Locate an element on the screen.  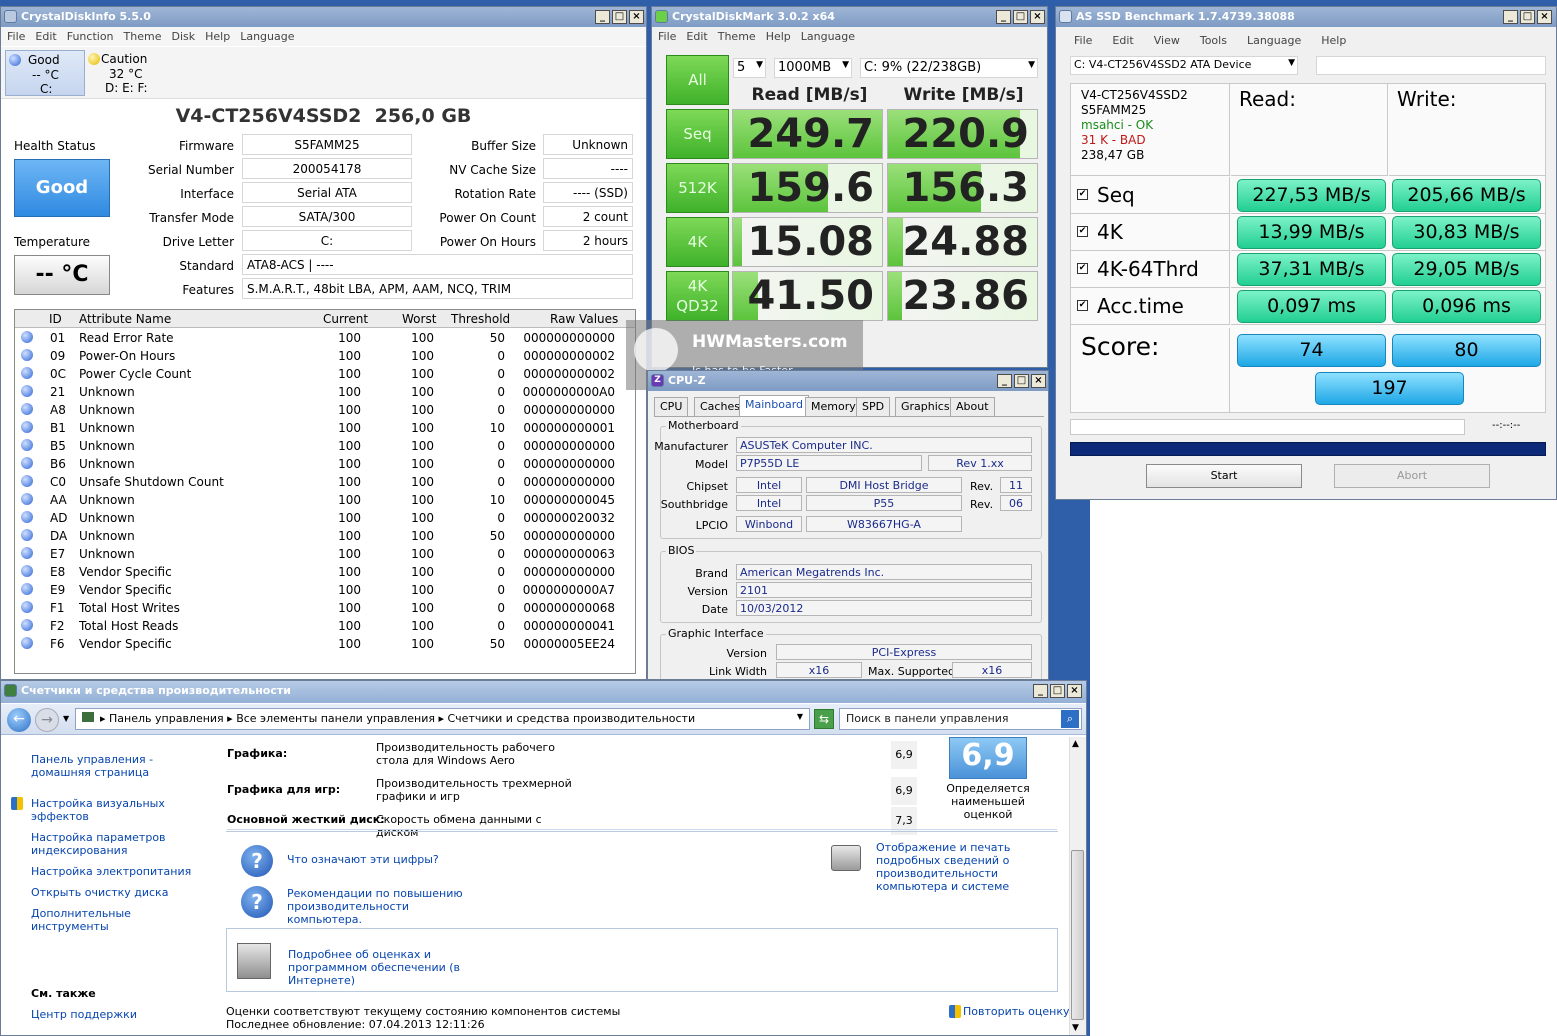
back-button: ← is located at coordinates (19, 720).